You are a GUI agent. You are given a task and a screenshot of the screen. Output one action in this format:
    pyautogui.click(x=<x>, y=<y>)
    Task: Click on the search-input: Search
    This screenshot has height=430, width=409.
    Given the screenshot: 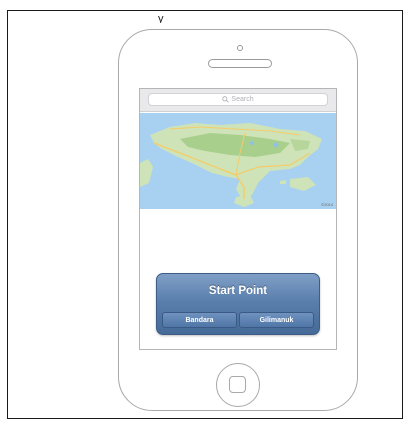 What is the action you would take?
    pyautogui.click(x=238, y=99)
    